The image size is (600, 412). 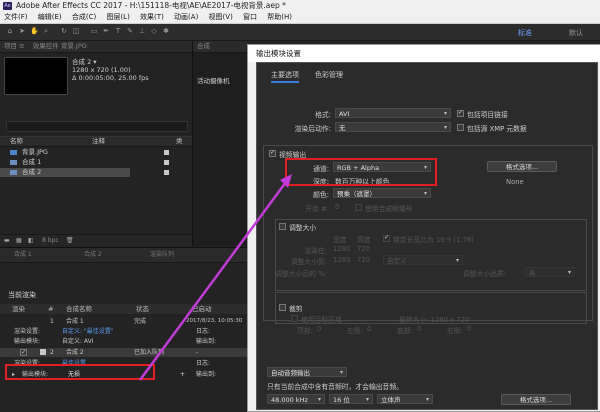 What do you see at coordinates (369, 329) in the screenshot?
I see `crop-left-value: 0` at bounding box center [369, 329].